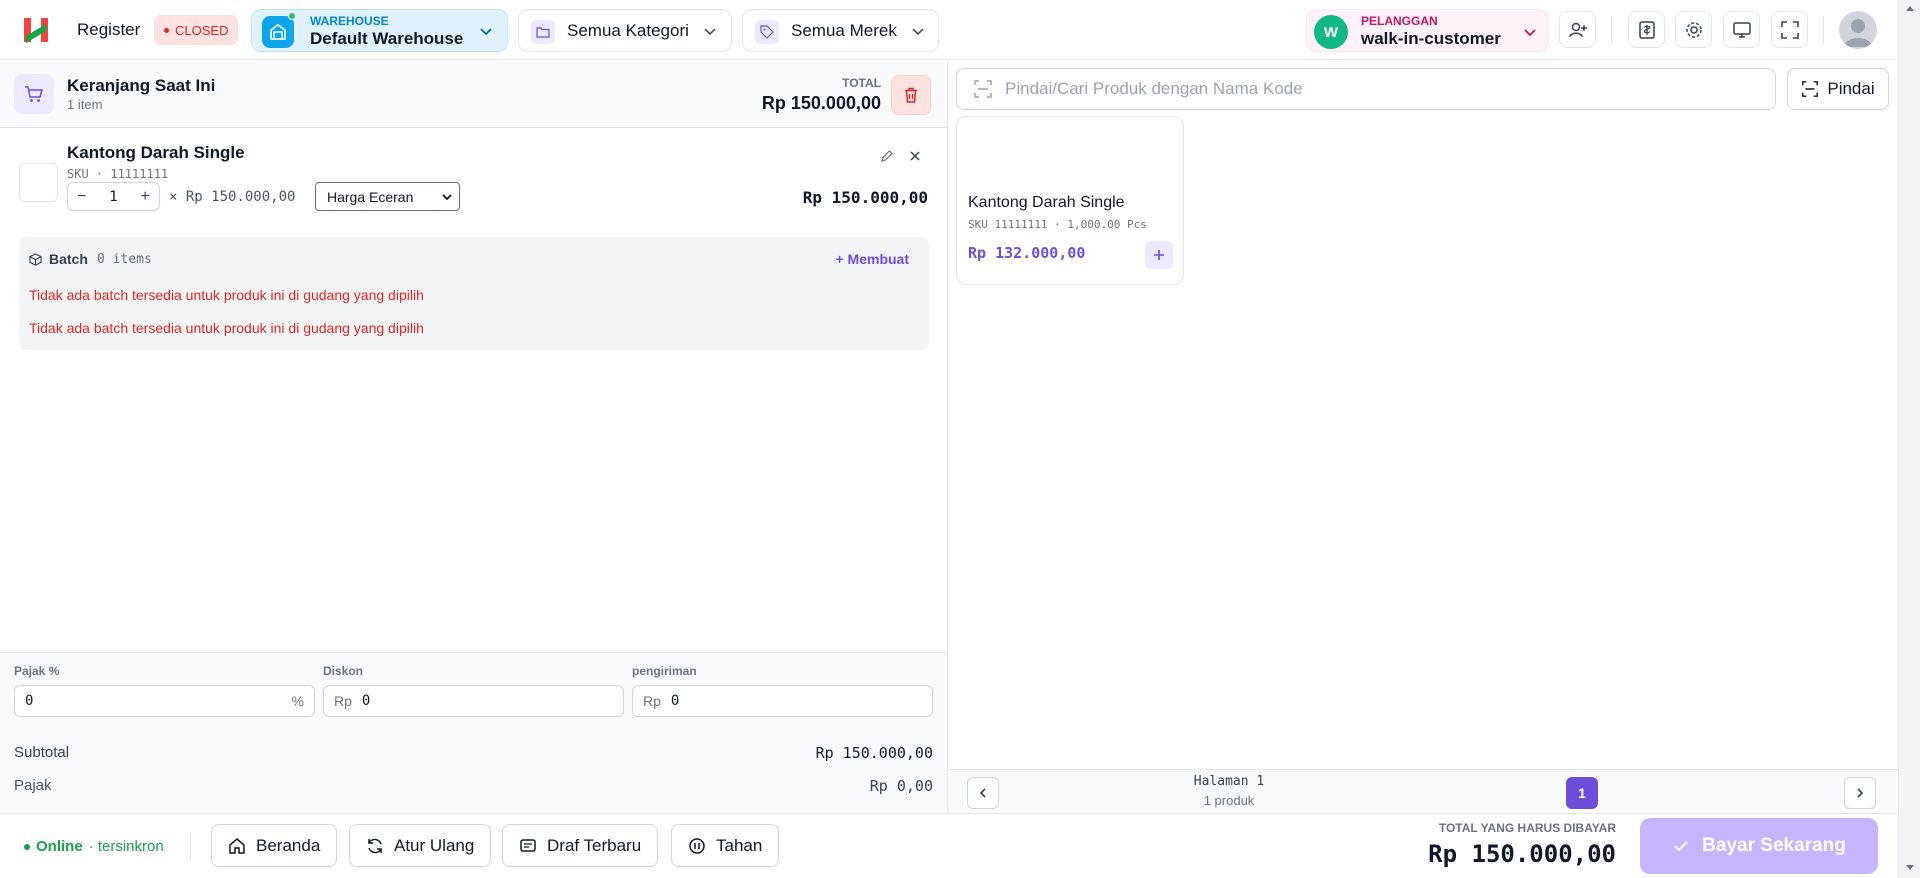 This screenshot has height=878, width=1920. What do you see at coordinates (697, 845) in the screenshot?
I see `pause-icon` at bounding box center [697, 845].